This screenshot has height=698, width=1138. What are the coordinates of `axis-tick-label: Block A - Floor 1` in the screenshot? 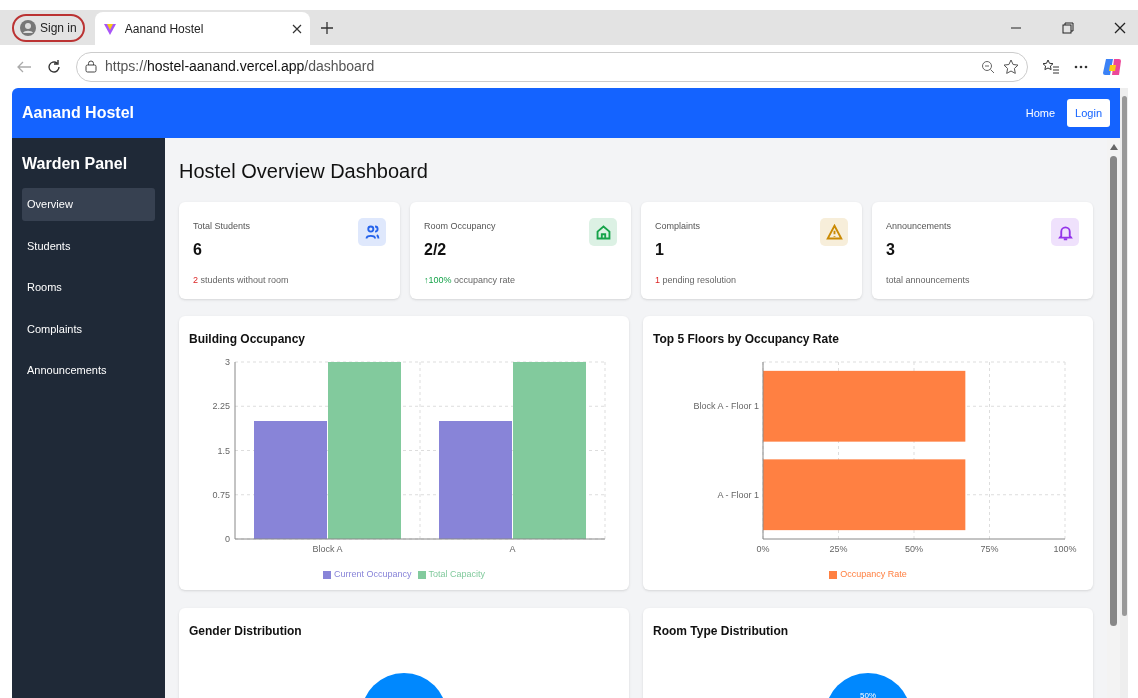 It's located at (726, 406).